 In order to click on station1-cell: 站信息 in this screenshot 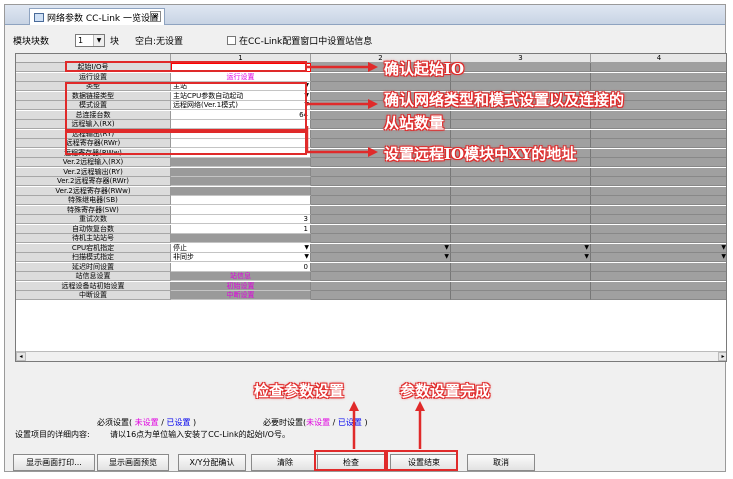, I will do `click(241, 276)`.